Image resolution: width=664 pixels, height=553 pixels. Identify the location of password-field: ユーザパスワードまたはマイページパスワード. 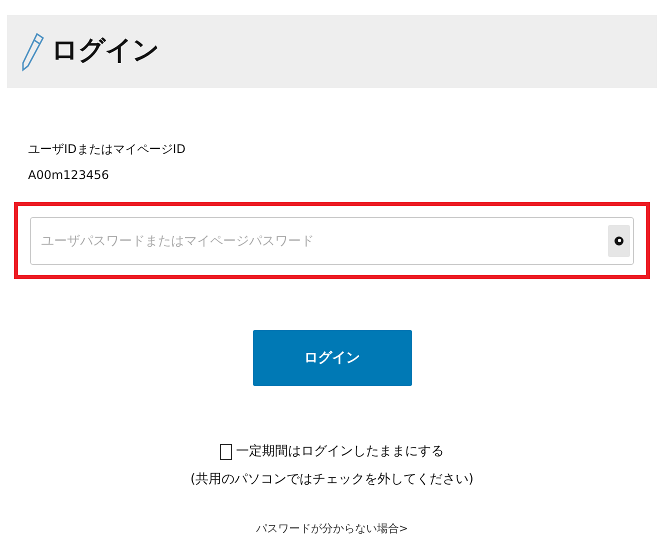
(332, 241).